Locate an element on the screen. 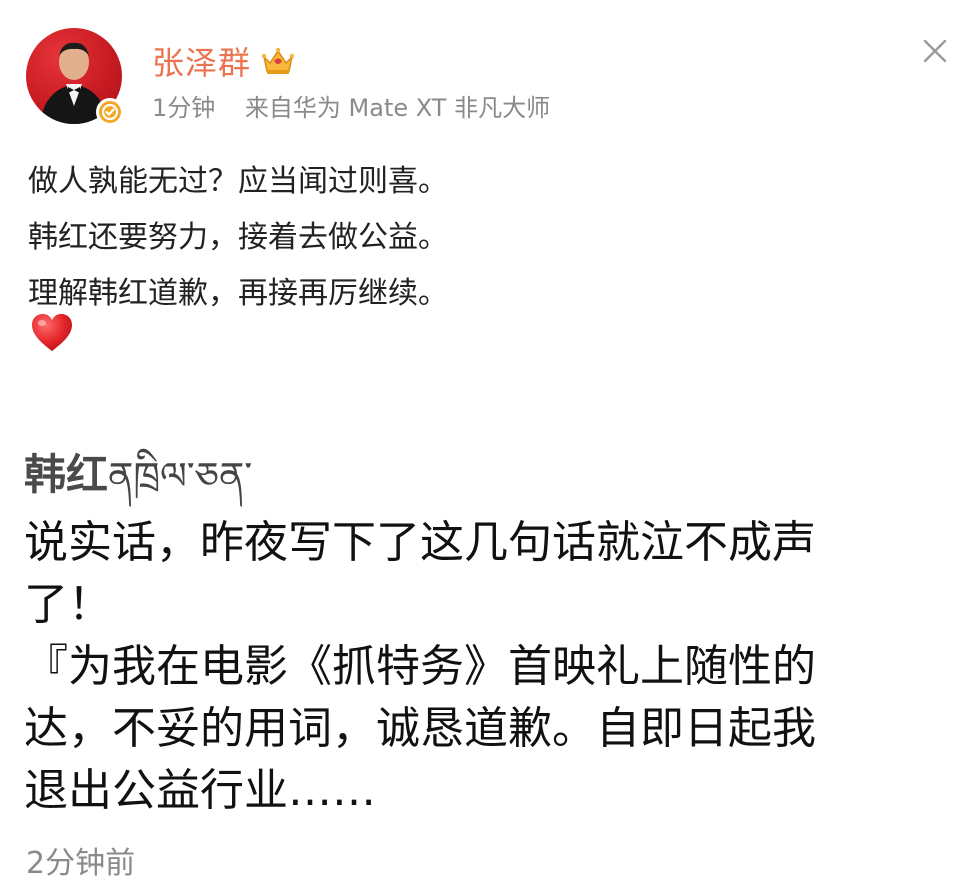 The width and height of the screenshot is (960, 882). crown-icon is located at coordinates (278, 61).